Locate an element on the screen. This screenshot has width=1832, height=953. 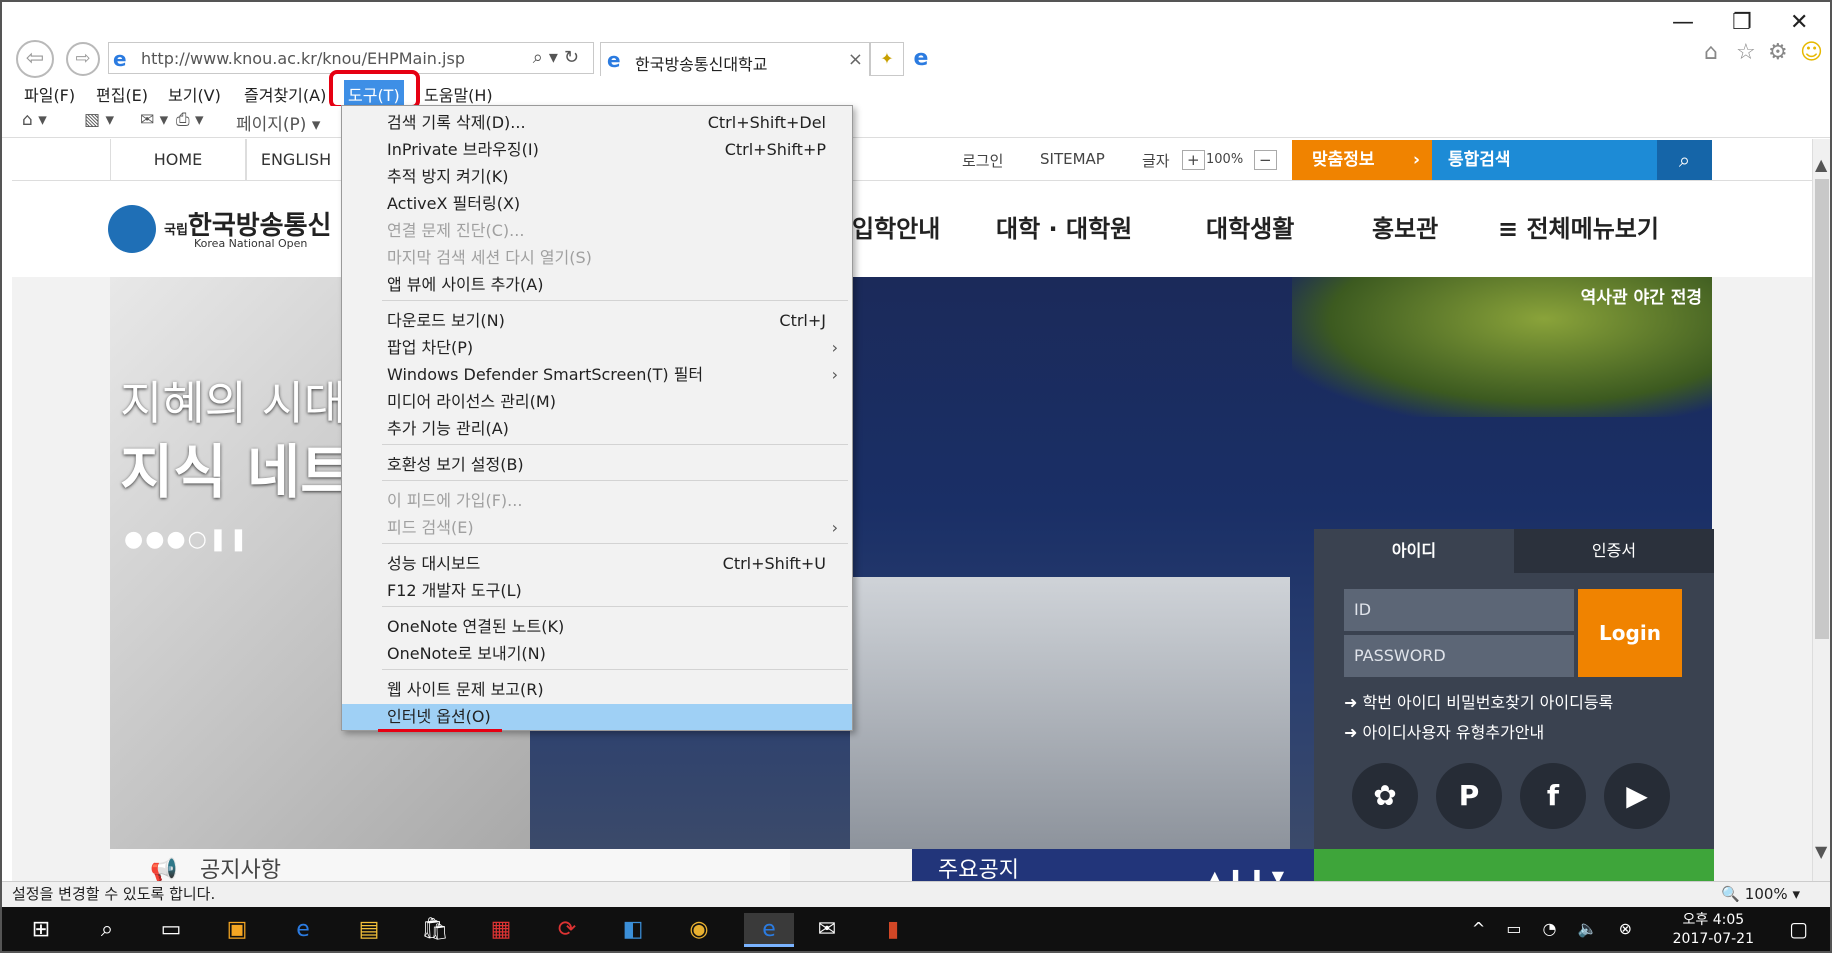
home-icon: ⌂ ▾ is located at coordinates (34, 120).